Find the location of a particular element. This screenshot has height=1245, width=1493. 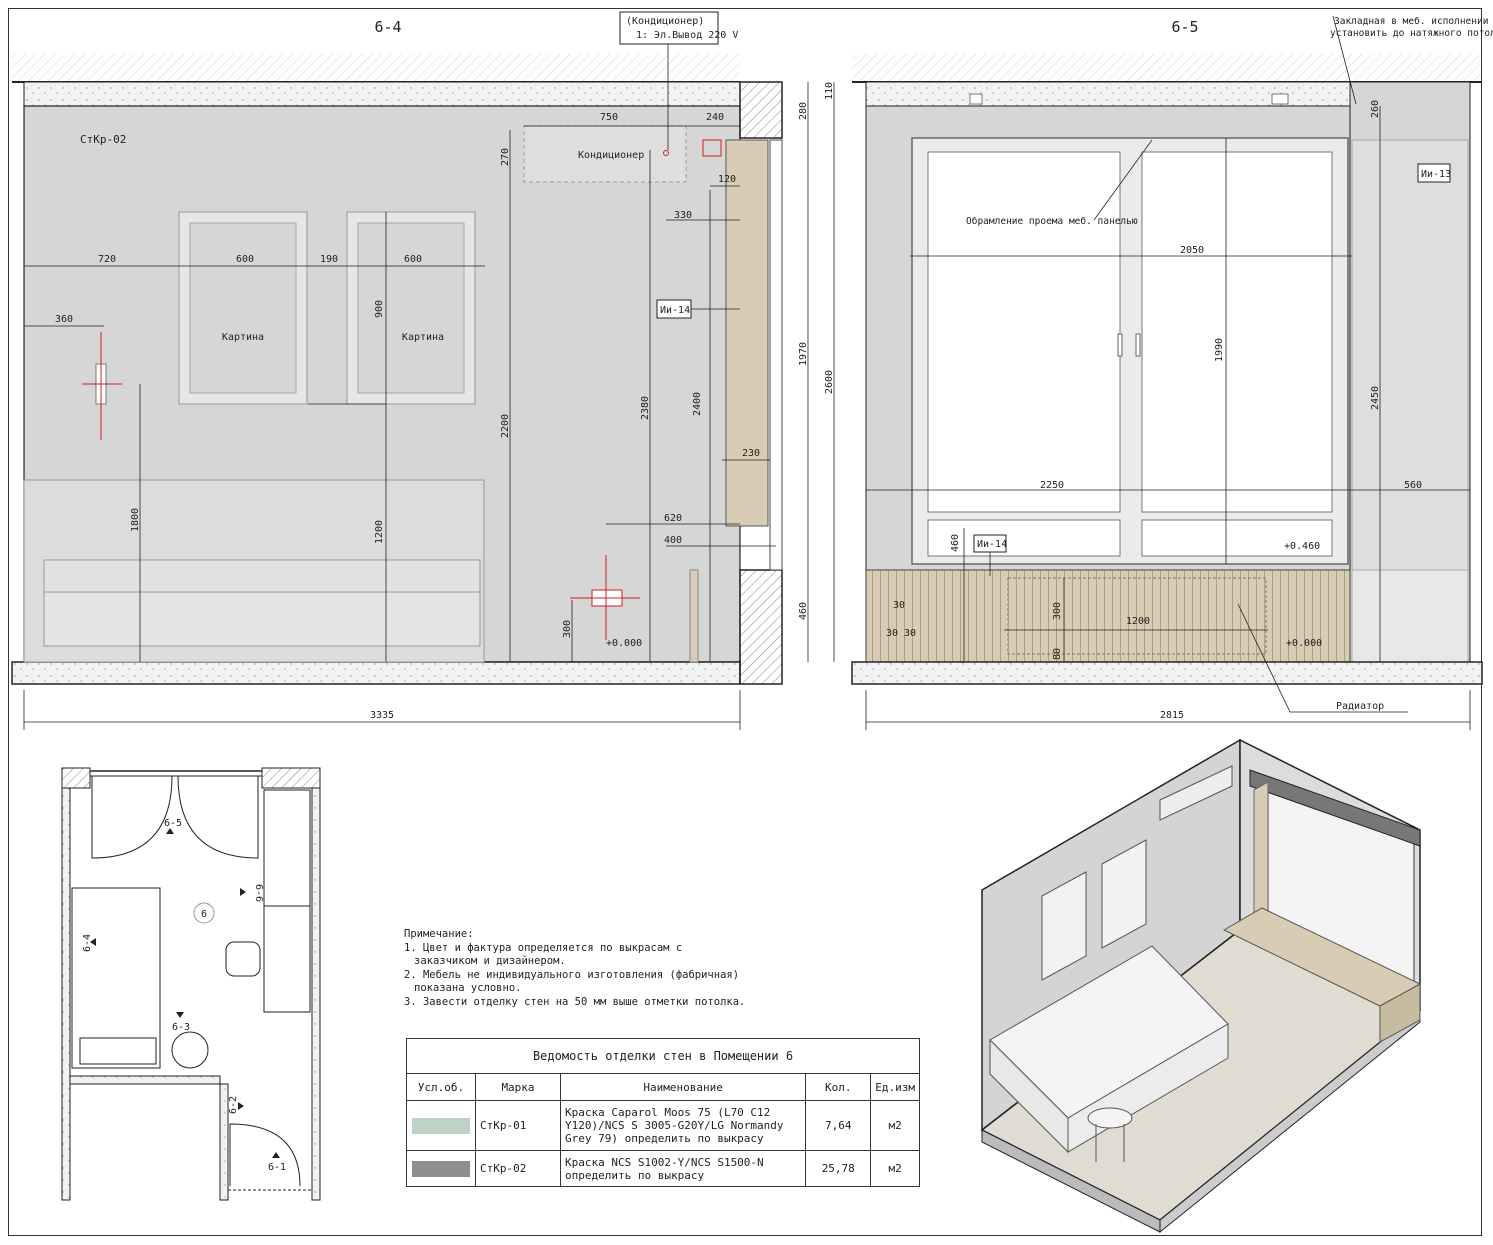

chair is located at coordinates (243, 959).